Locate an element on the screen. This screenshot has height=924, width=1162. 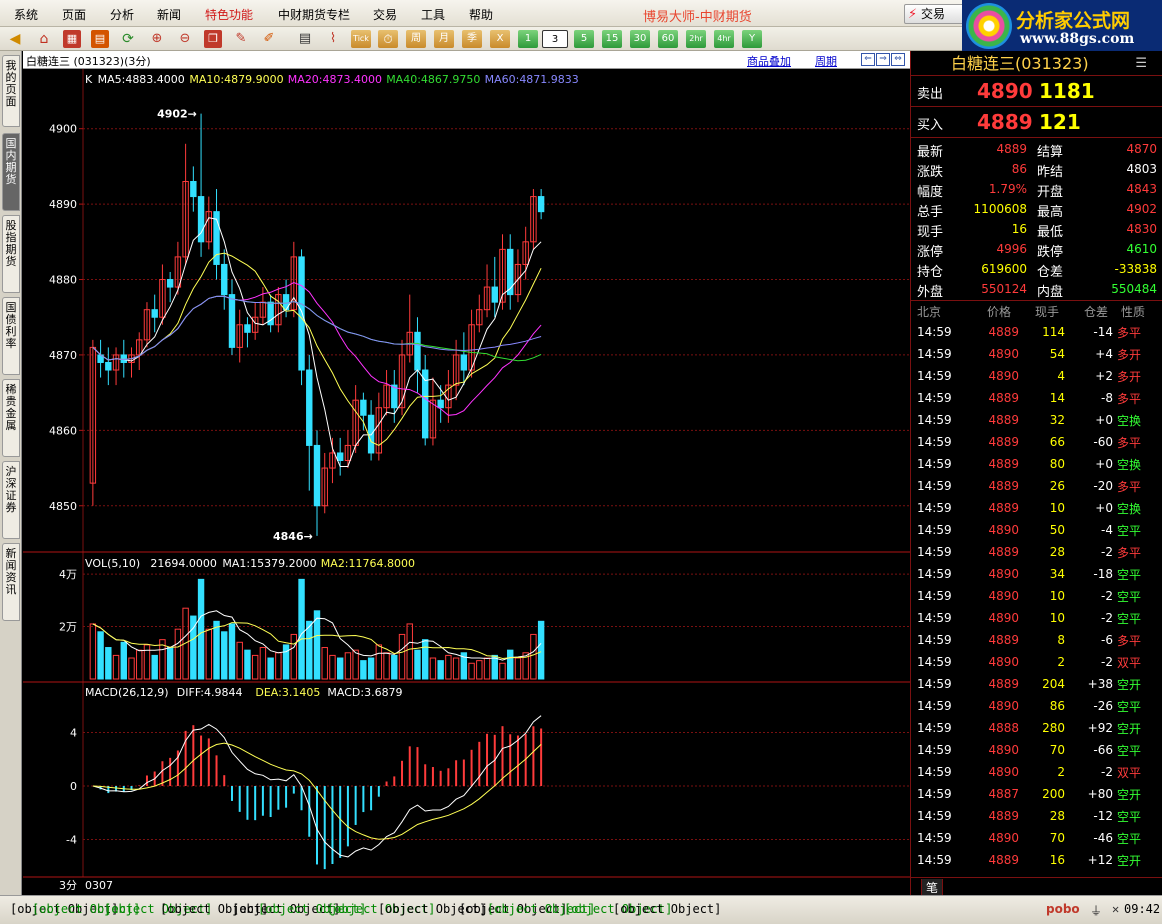
candle-body is located at coordinates (247, 328).